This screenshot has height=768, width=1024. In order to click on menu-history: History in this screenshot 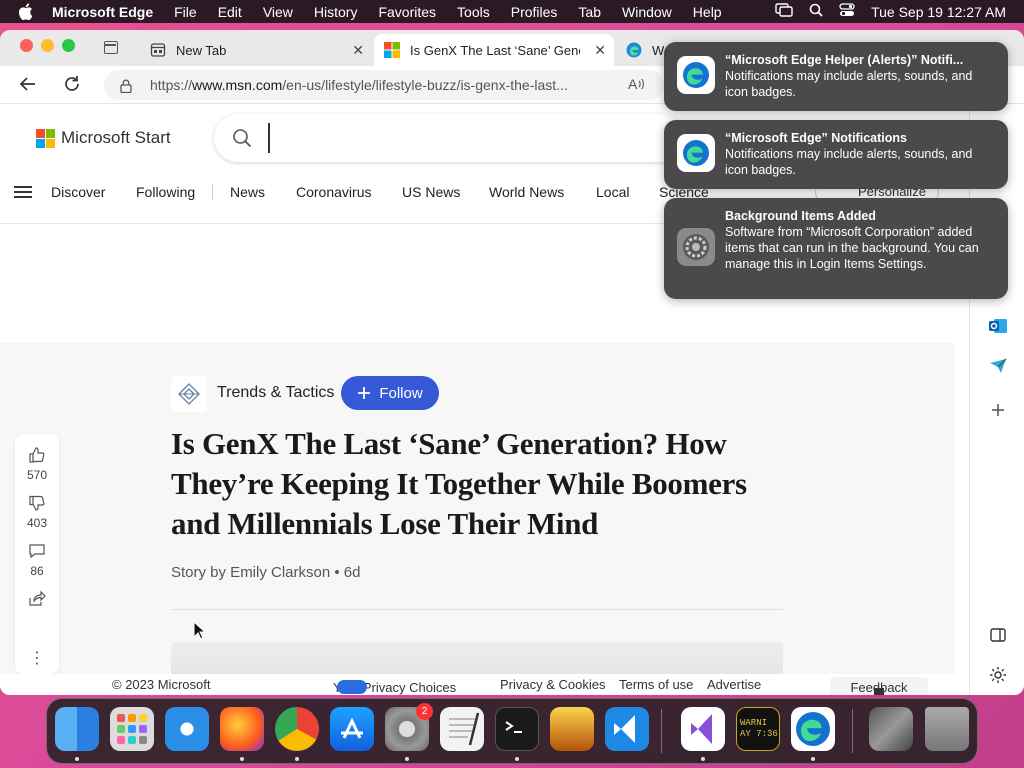, I will do `click(336, 12)`.